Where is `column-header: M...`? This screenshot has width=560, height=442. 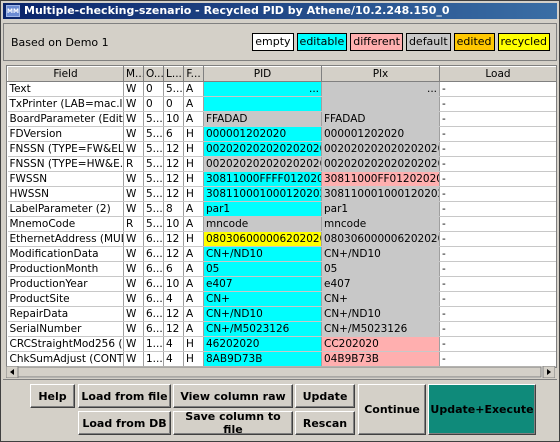 column-header: M... is located at coordinates (133, 74).